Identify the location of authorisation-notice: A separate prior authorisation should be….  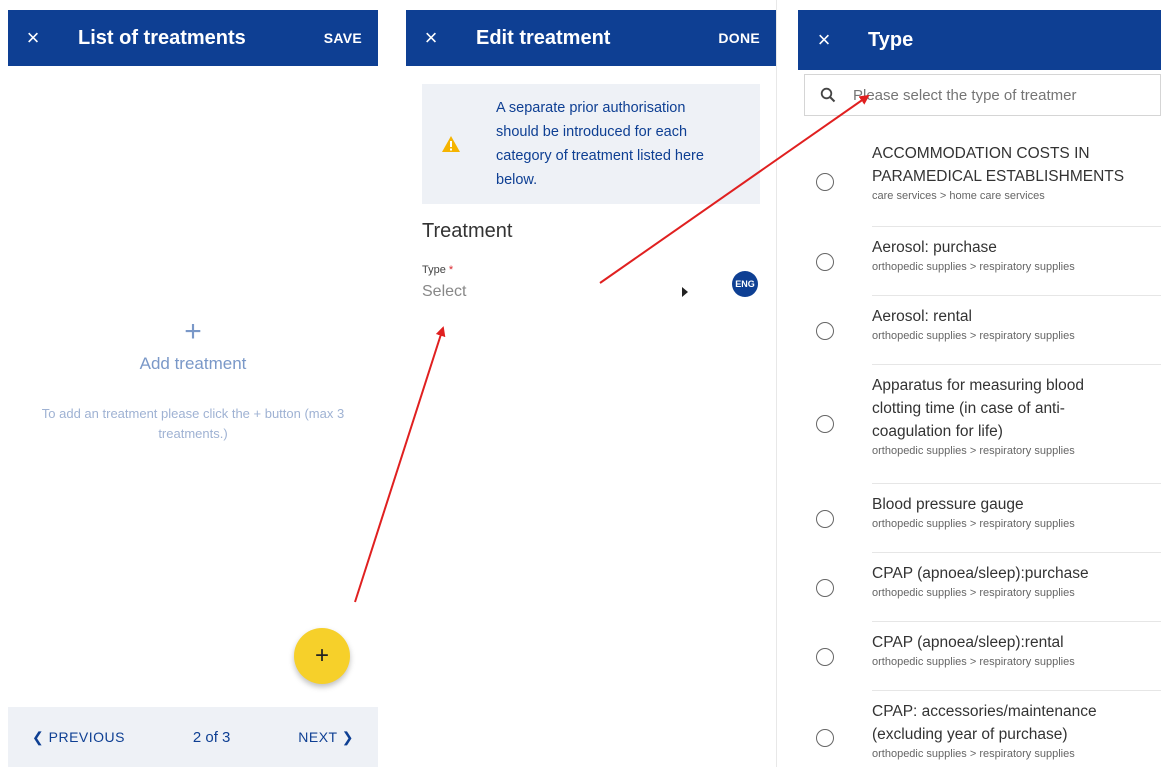
(591, 144).